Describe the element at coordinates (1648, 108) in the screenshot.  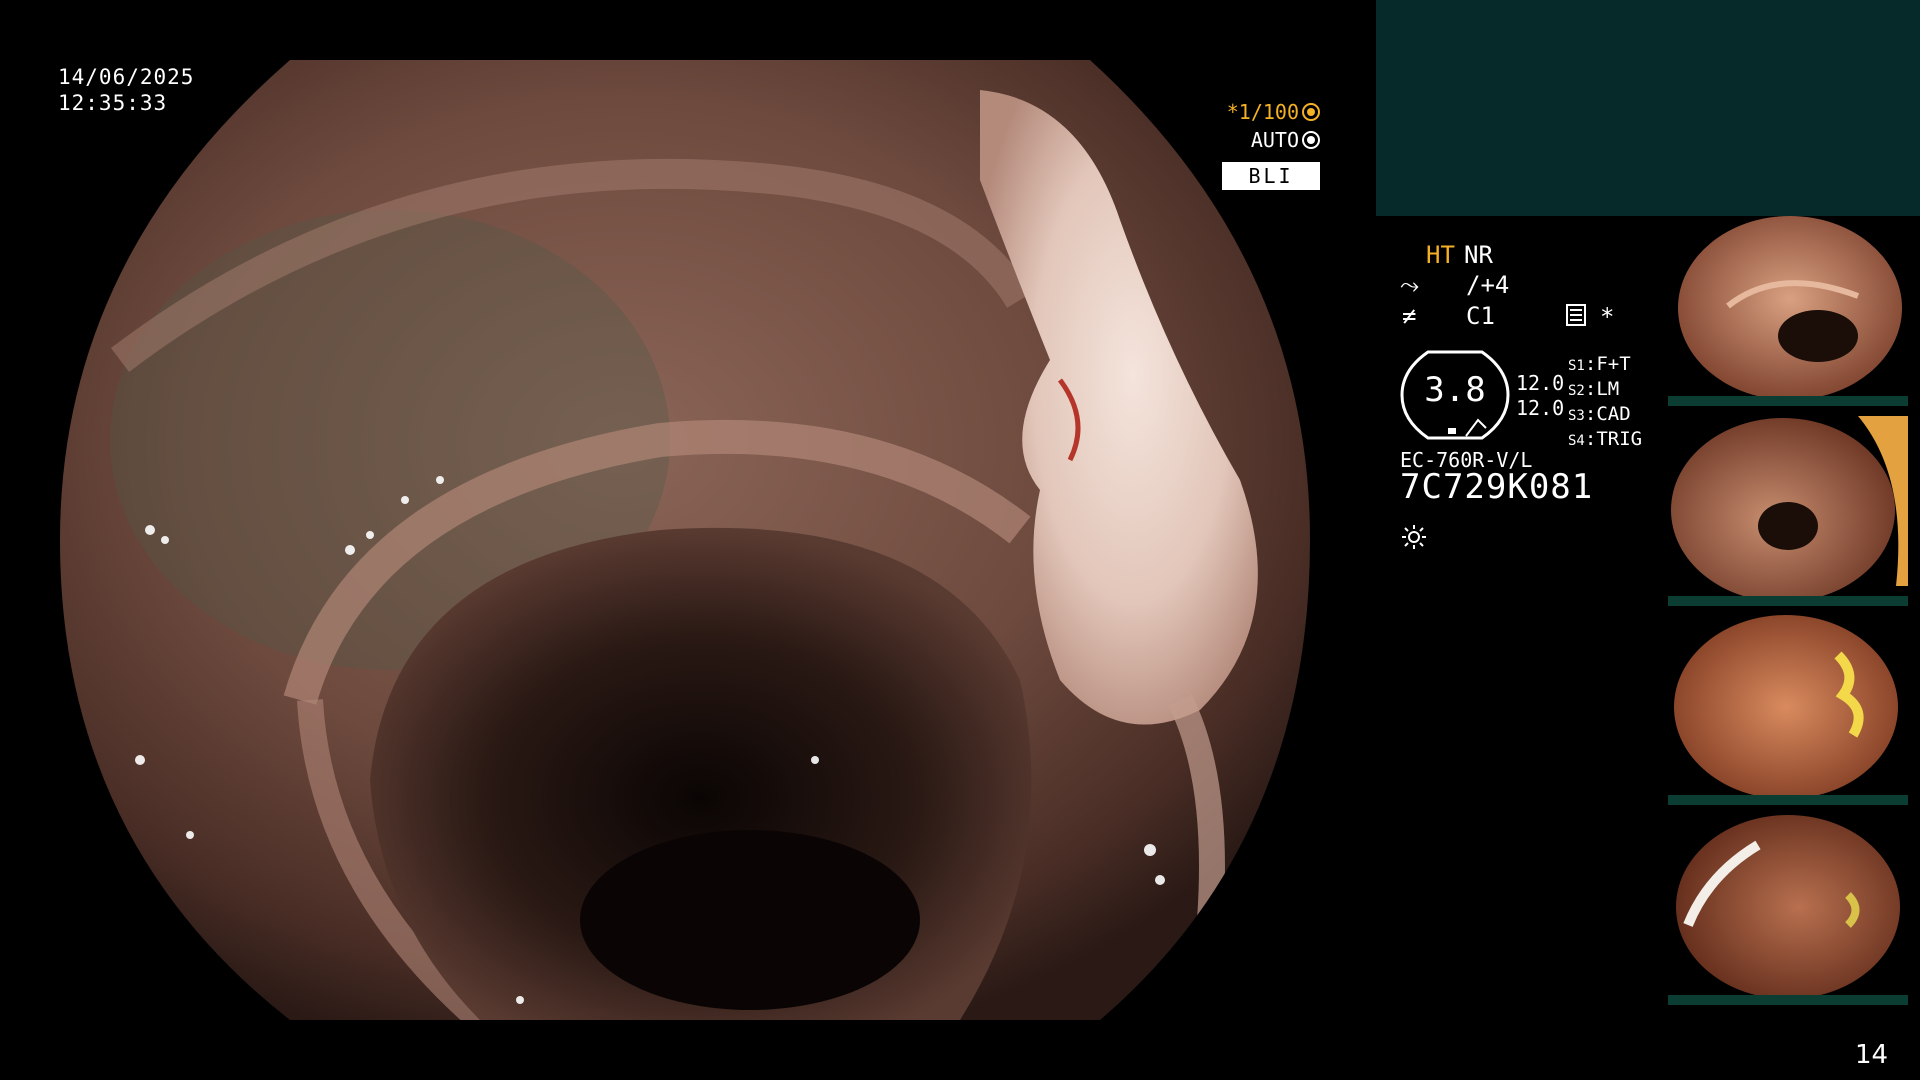
I see `top-right-panel` at that location.